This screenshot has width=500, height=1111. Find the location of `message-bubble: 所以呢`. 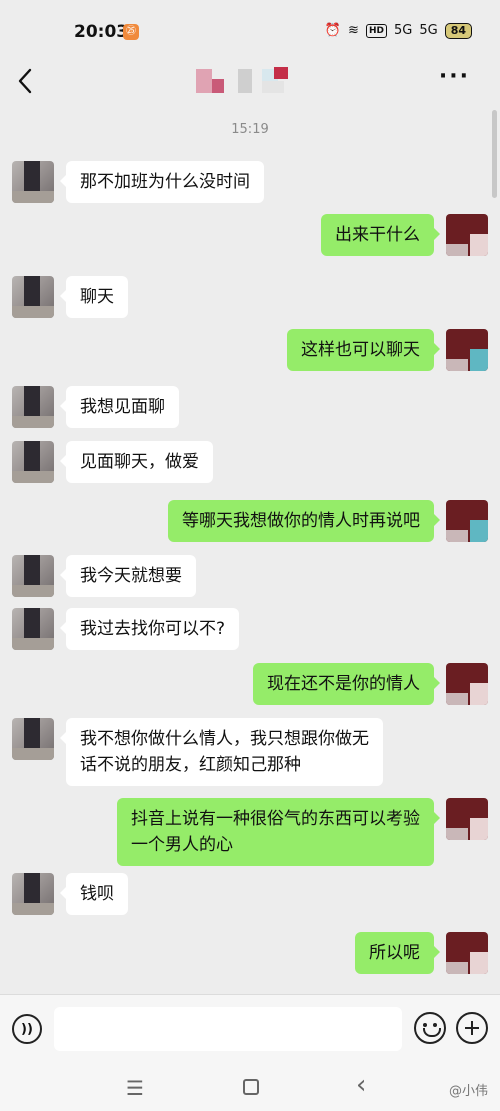

message-bubble: 所以呢 is located at coordinates (397, 953).